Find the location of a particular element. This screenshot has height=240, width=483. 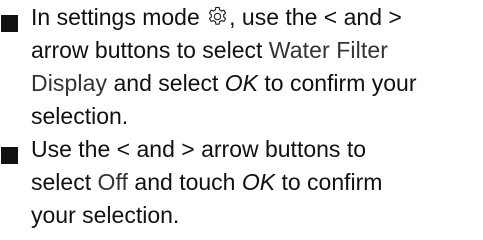

text-segment: arrow buttons to select is located at coordinates (150, 50).